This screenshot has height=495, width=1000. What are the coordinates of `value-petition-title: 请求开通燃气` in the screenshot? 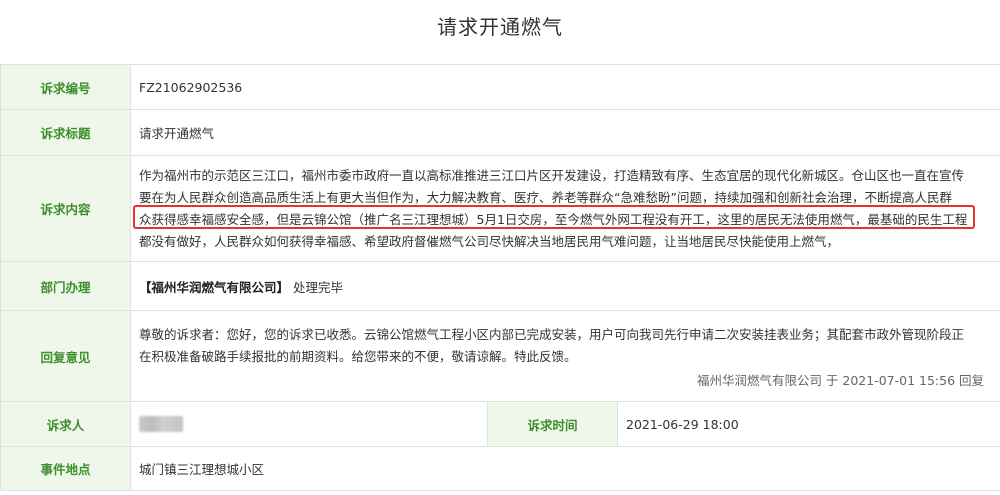 It's located at (564, 132).